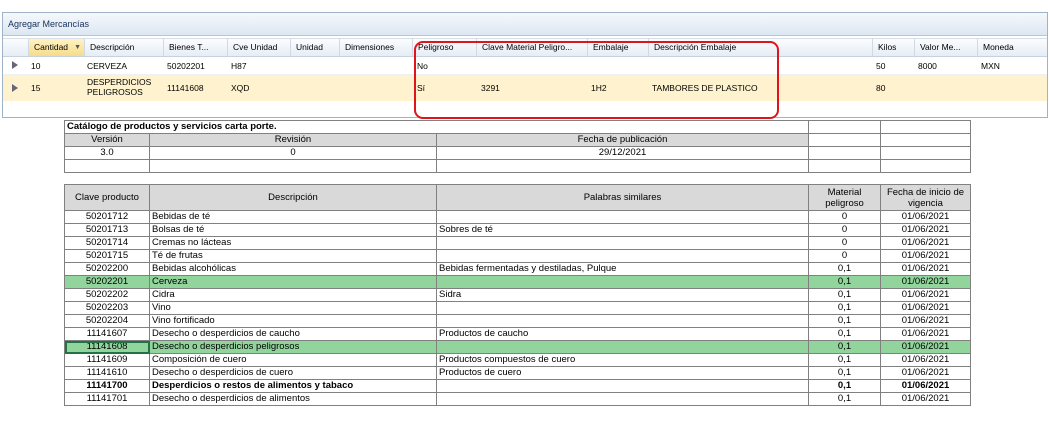 The height and width of the screenshot is (428, 1049). What do you see at coordinates (517, 282) in the screenshot?
I see `table-row: 50202201 Cerveza 0,1 01/06/2021` at bounding box center [517, 282].